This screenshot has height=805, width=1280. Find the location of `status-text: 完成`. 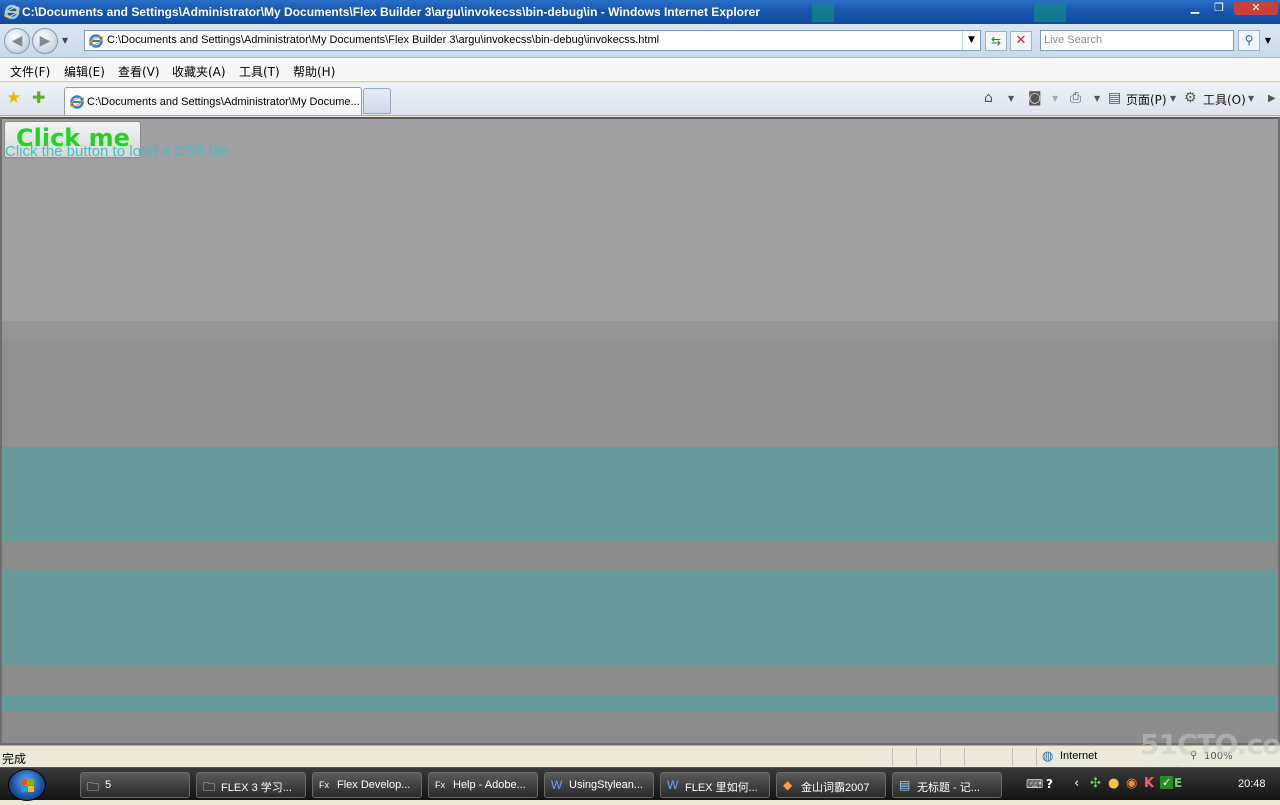

status-text: 完成 is located at coordinates (14, 759).